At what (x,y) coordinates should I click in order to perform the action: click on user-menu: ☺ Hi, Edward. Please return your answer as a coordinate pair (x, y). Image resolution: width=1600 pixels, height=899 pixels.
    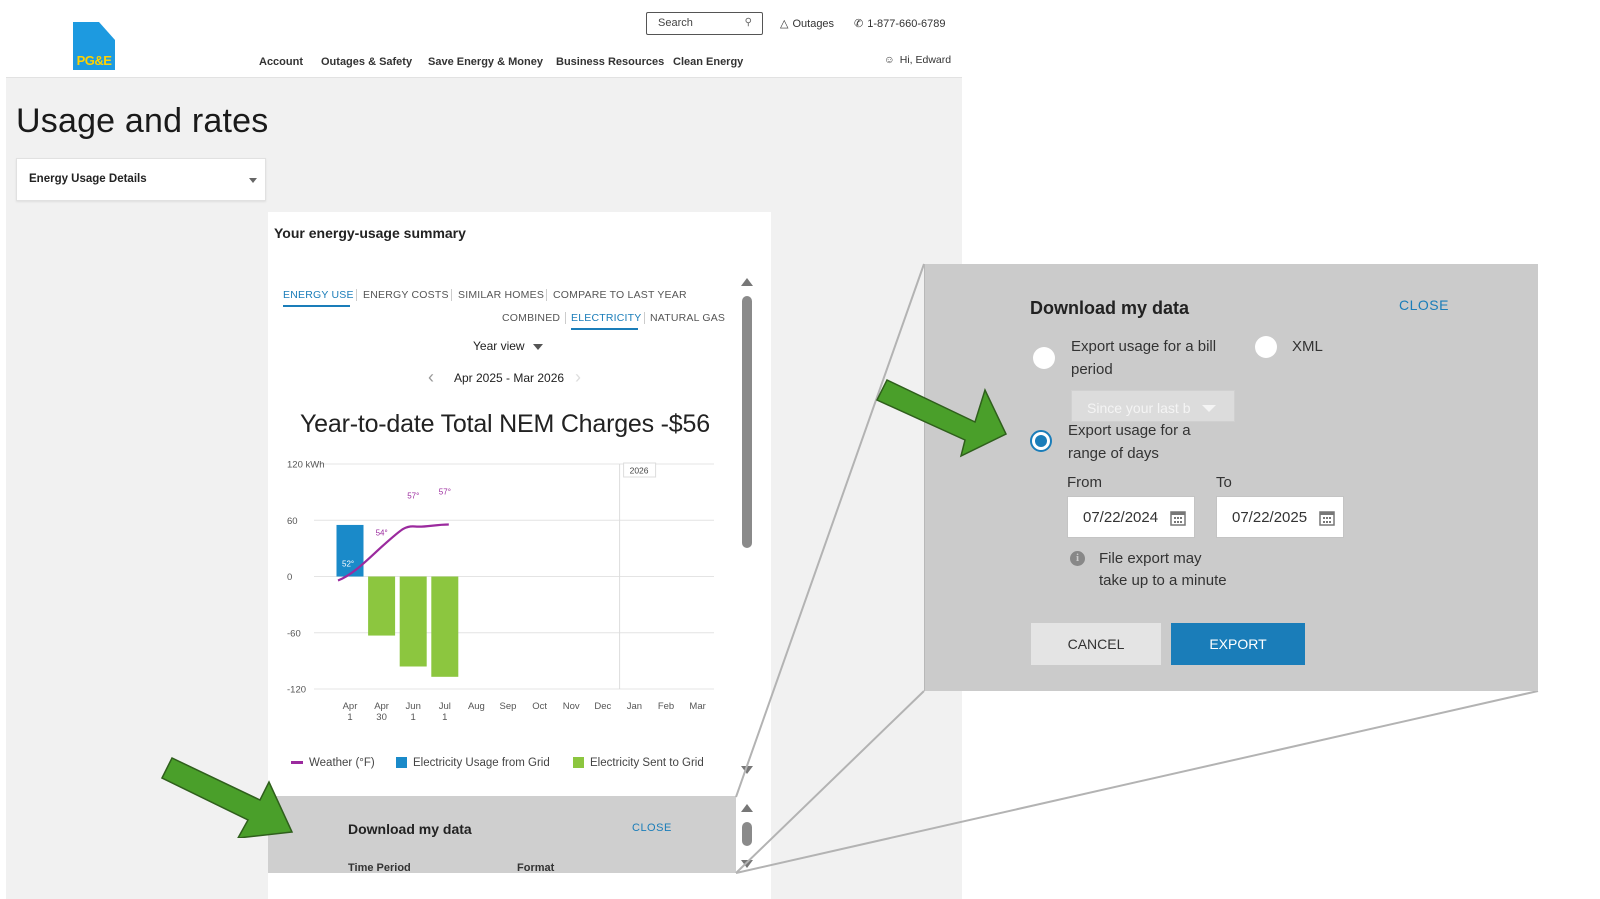
    Looking at the image, I should click on (917, 60).